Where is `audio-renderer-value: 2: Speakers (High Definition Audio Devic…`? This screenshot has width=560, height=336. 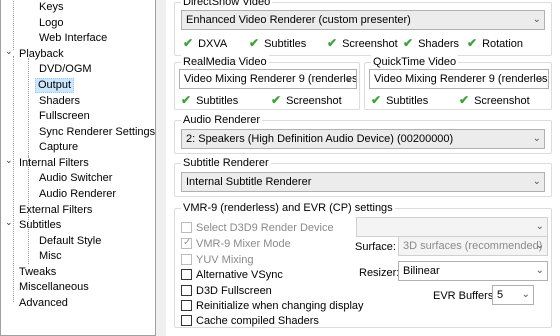 audio-renderer-value: 2: Speakers (High Definition Audio Devic… is located at coordinates (320, 139).